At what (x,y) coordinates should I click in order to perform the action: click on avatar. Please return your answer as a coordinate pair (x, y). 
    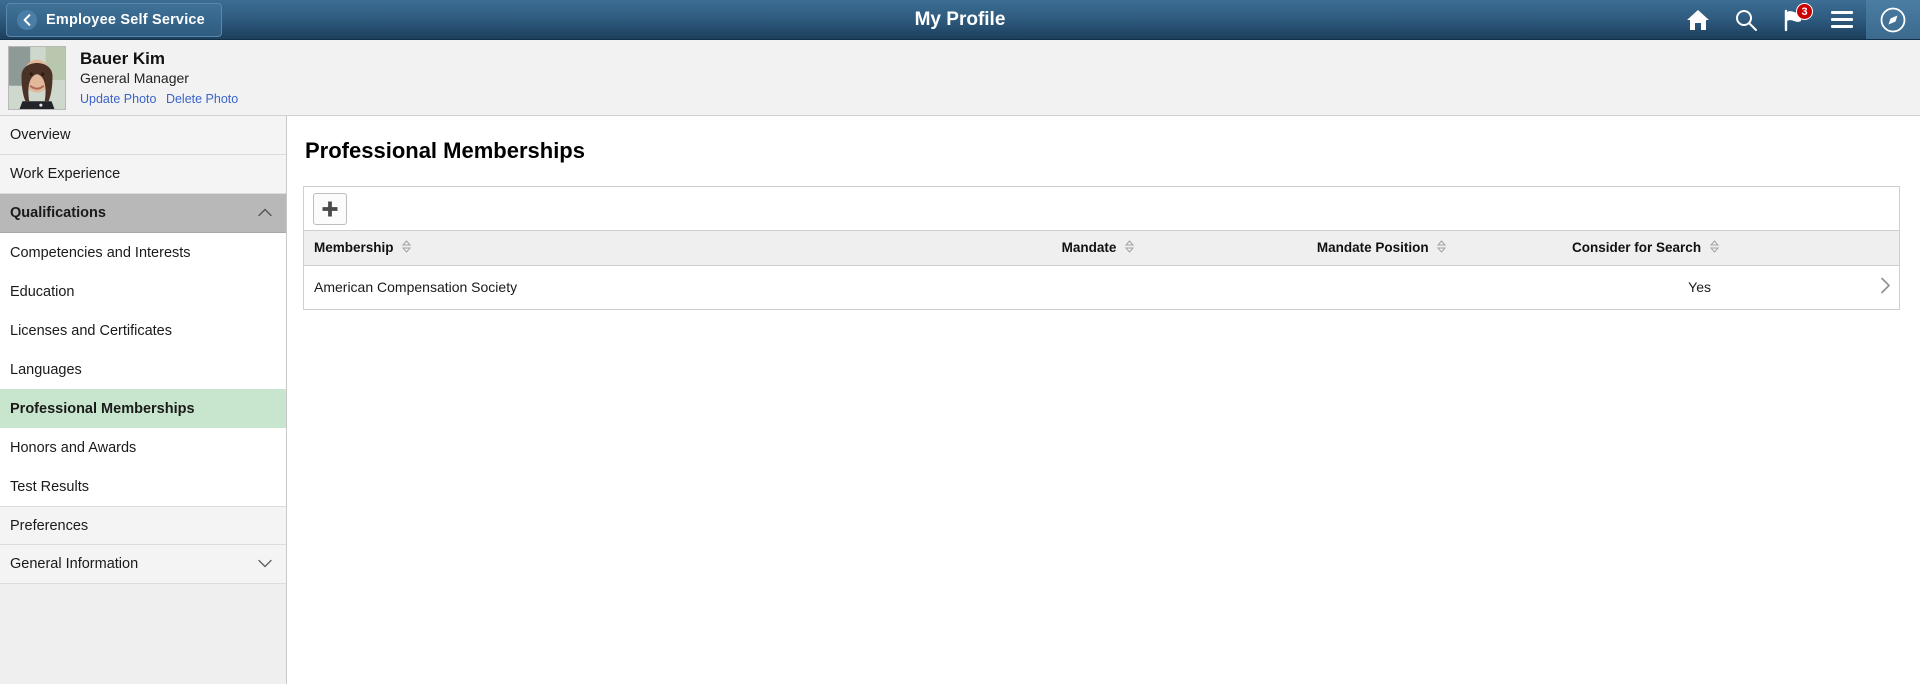
    Looking at the image, I should click on (37, 77).